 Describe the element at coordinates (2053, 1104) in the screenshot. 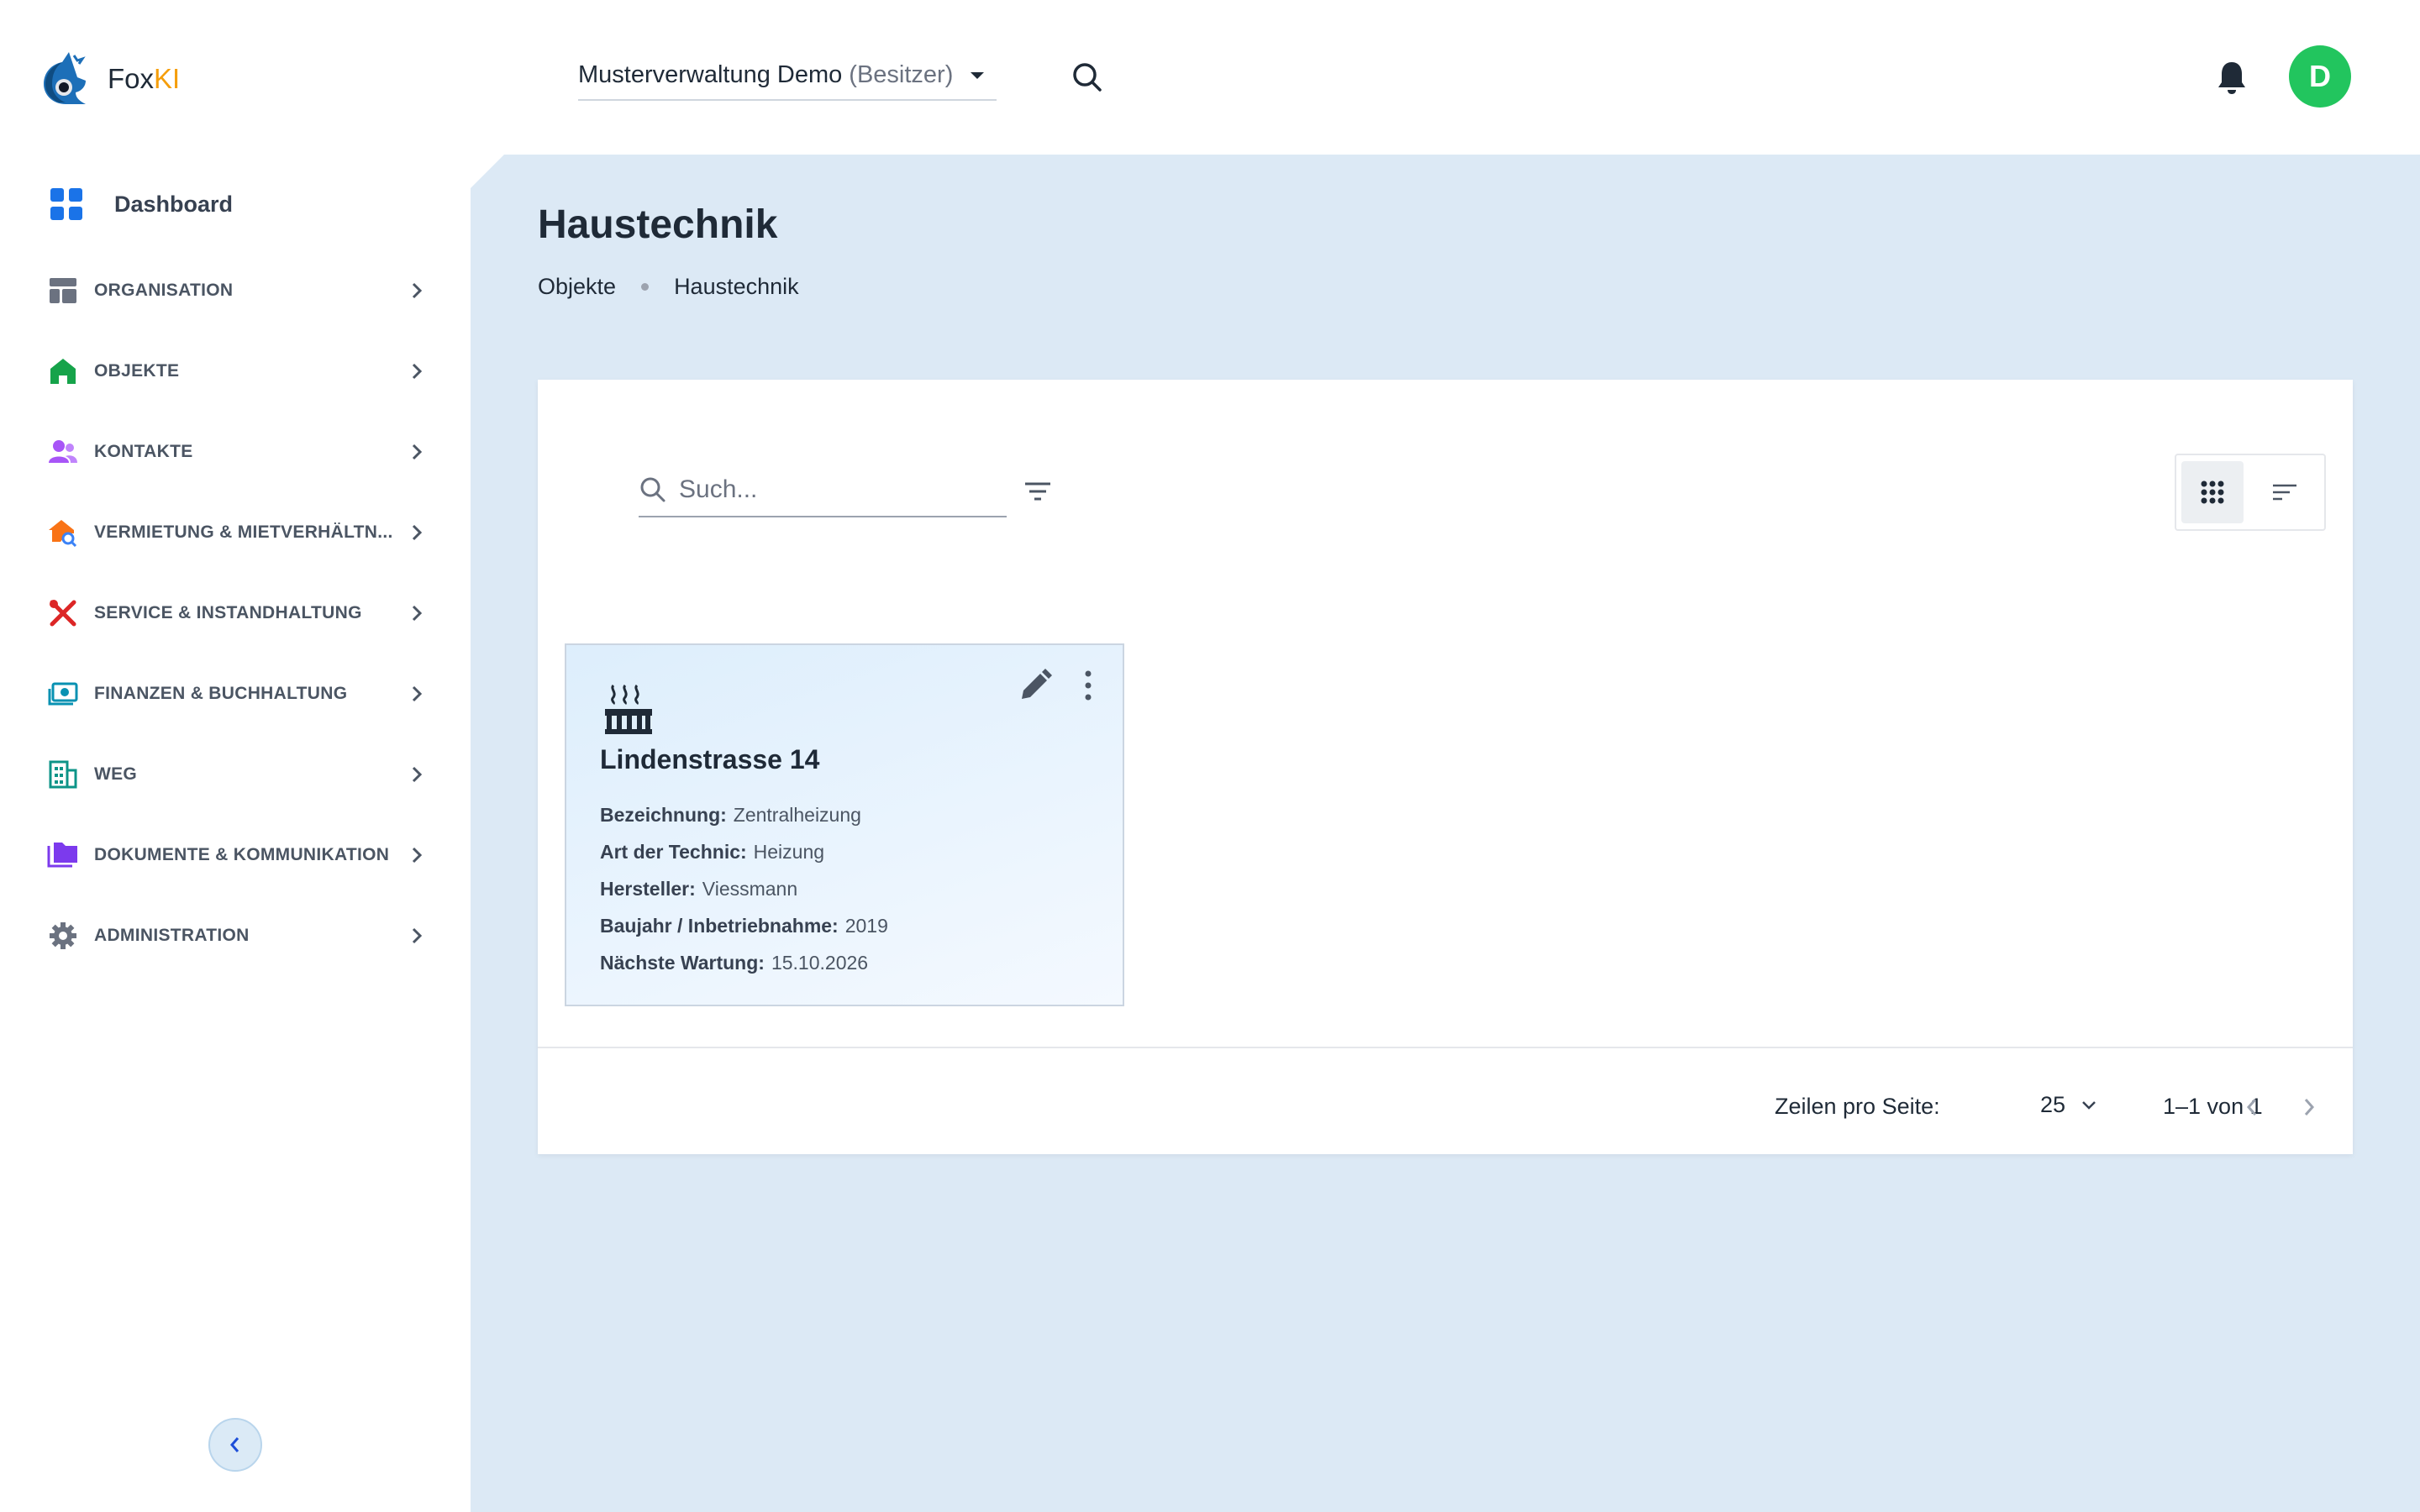

I see `rows-per-page-value: 25` at that location.